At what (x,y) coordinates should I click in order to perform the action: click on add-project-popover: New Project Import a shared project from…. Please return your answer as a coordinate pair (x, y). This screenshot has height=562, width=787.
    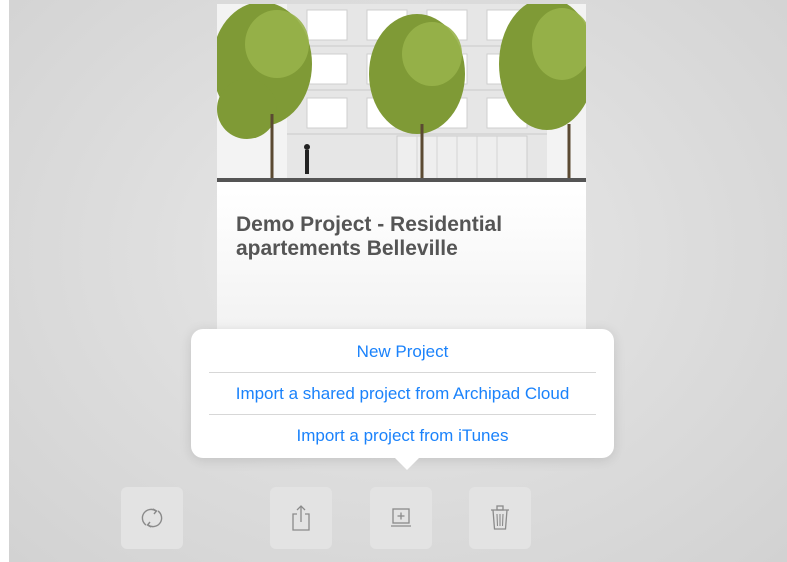
    Looking at the image, I should click on (402, 393).